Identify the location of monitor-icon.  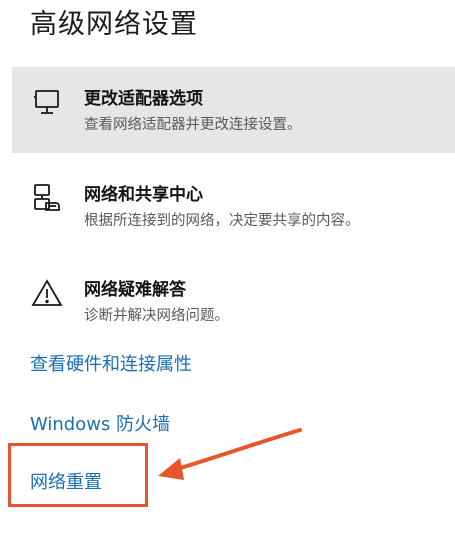
(47, 102).